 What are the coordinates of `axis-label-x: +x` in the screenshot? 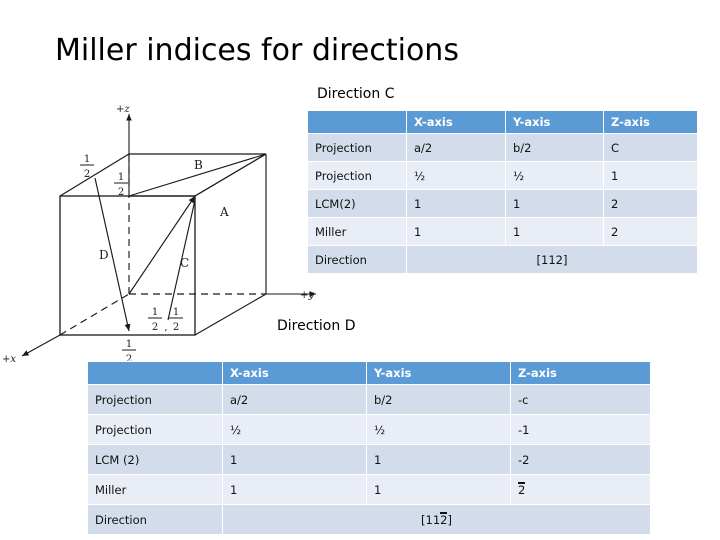 It's located at (9, 358).